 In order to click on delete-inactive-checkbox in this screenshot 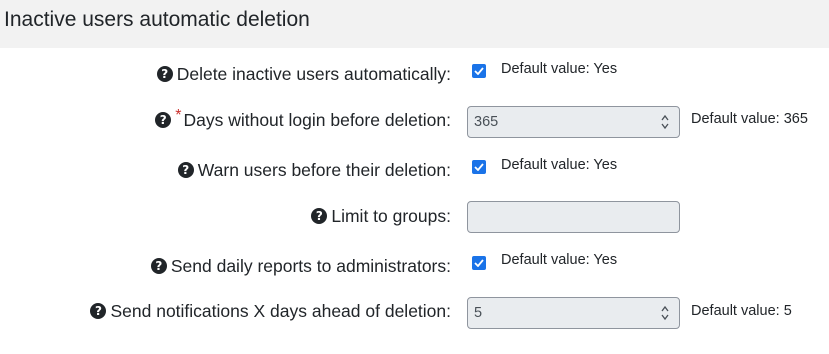, I will do `click(479, 71)`.